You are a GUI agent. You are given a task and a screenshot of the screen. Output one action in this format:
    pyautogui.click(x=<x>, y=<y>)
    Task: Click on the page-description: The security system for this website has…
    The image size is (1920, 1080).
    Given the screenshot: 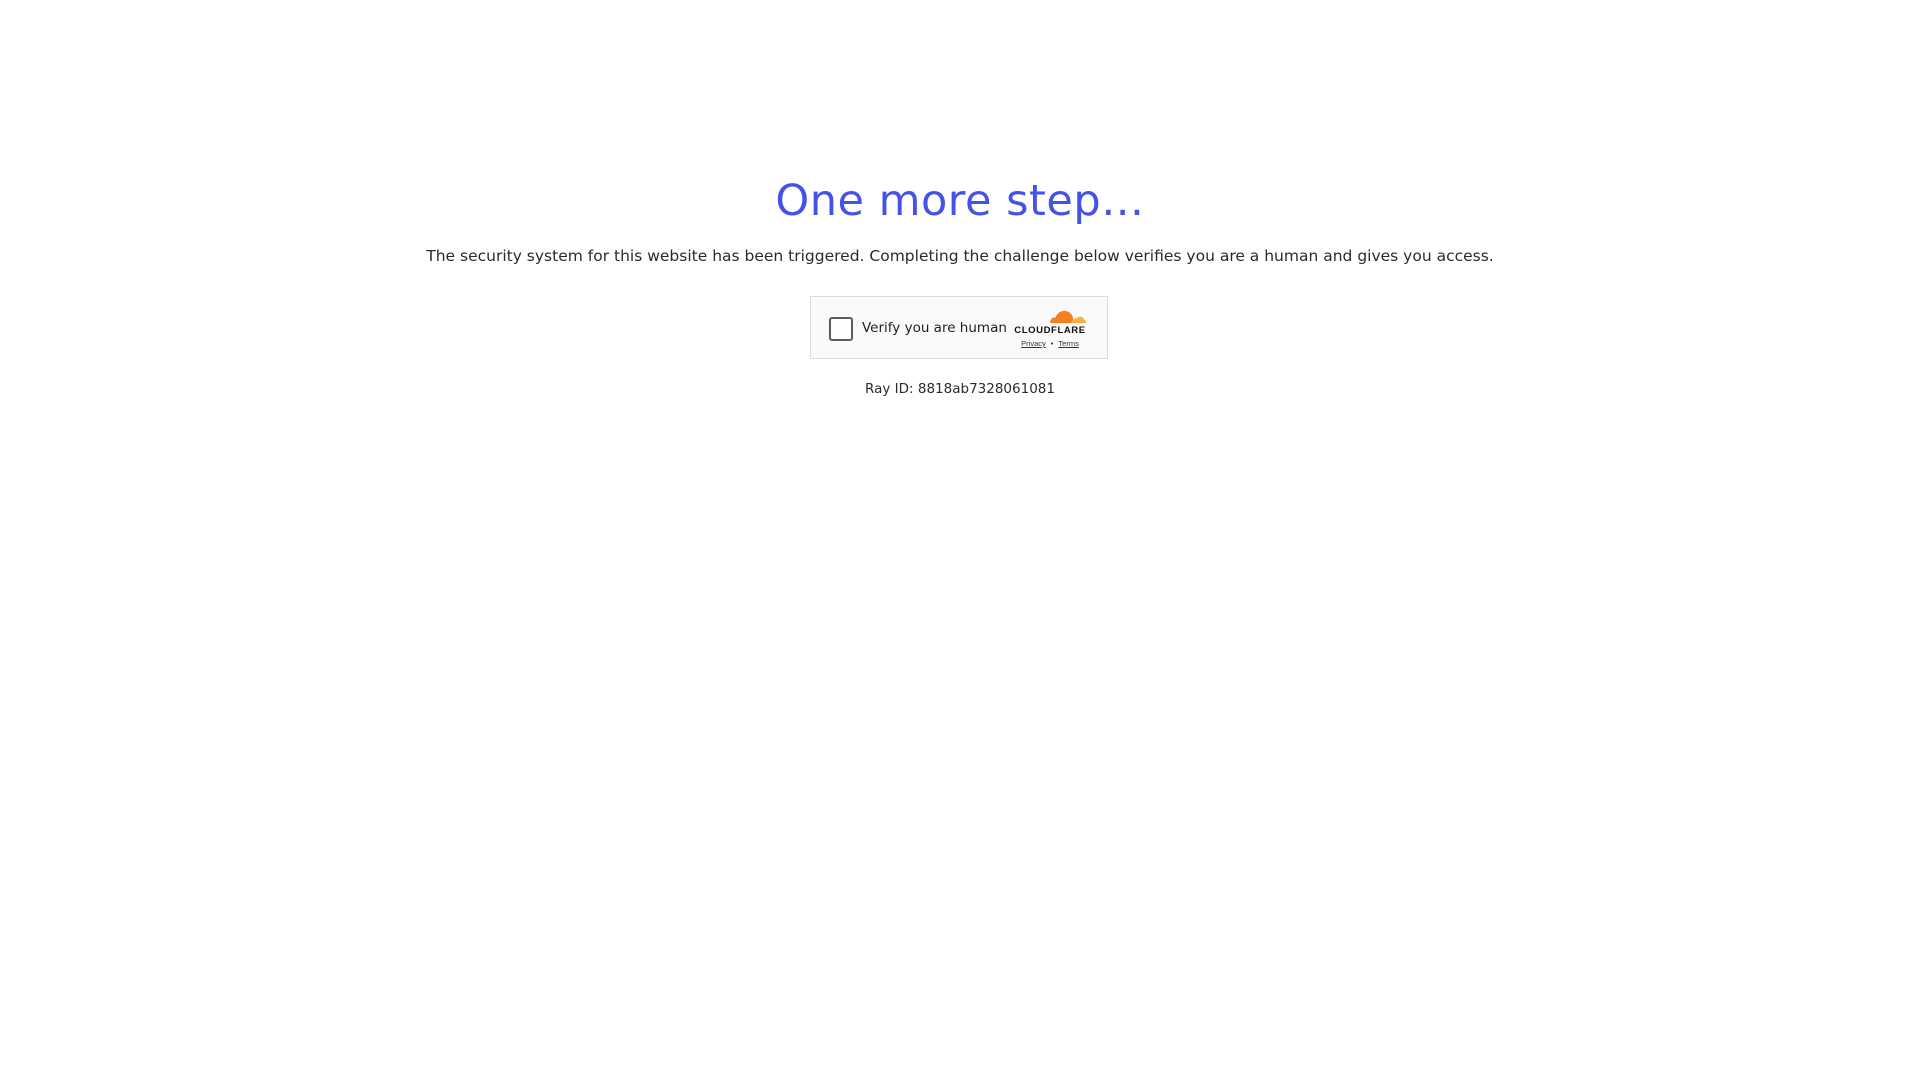 What is the action you would take?
    pyautogui.click(x=960, y=256)
    